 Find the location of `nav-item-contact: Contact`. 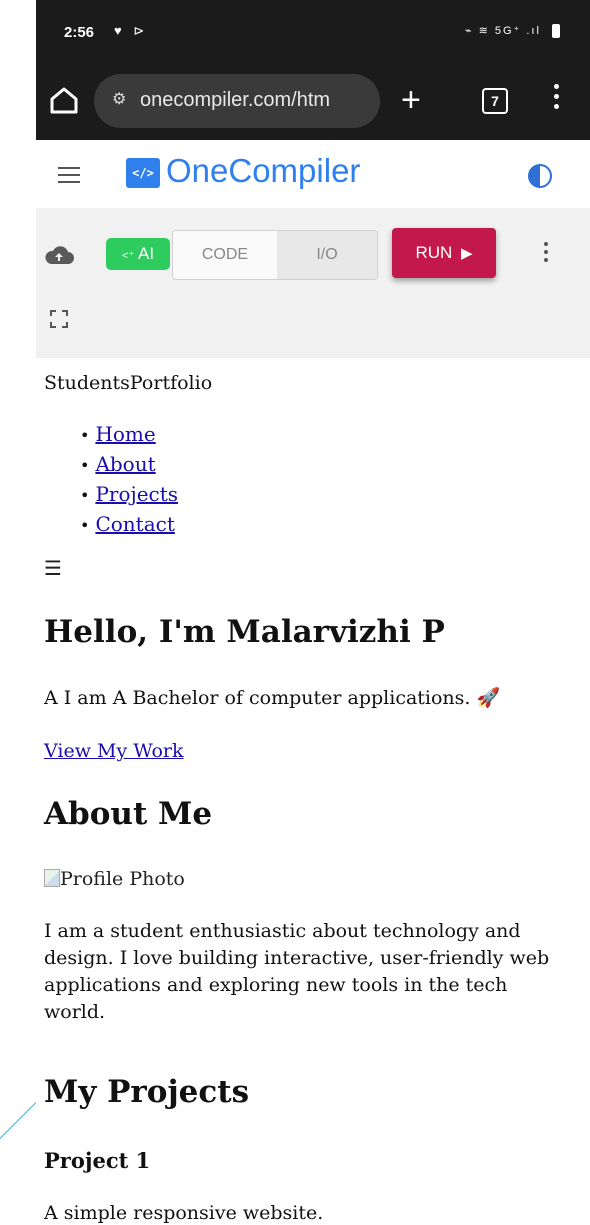

nav-item-contact: Contact is located at coordinates (129, 525).